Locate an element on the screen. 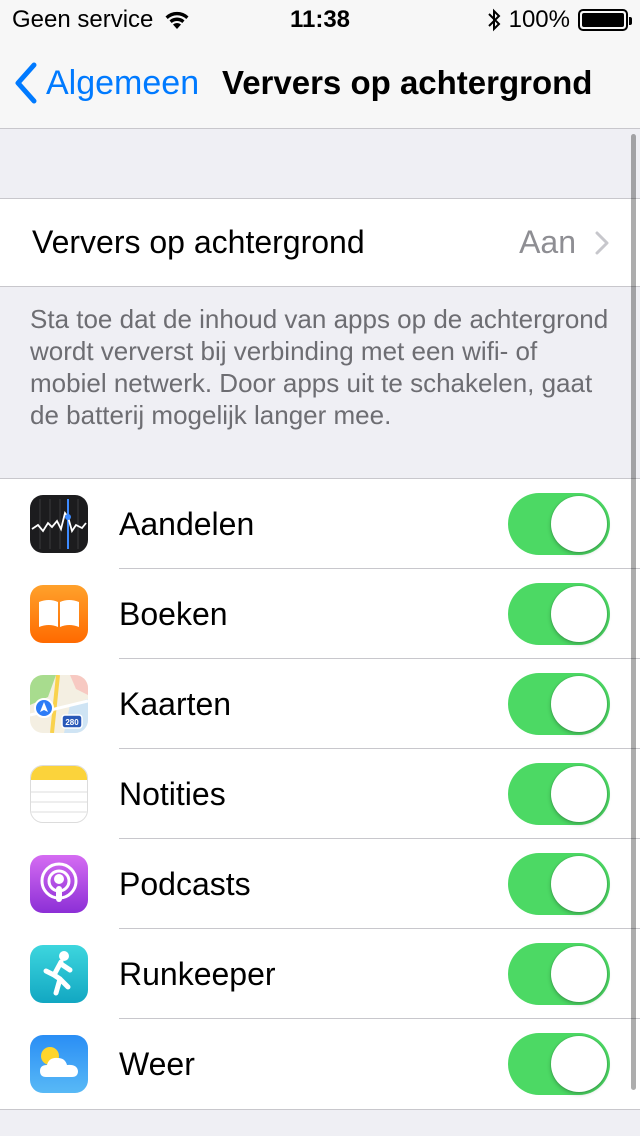 The width and height of the screenshot is (640, 1136). battery-percent: 100% is located at coordinates (539, 19).